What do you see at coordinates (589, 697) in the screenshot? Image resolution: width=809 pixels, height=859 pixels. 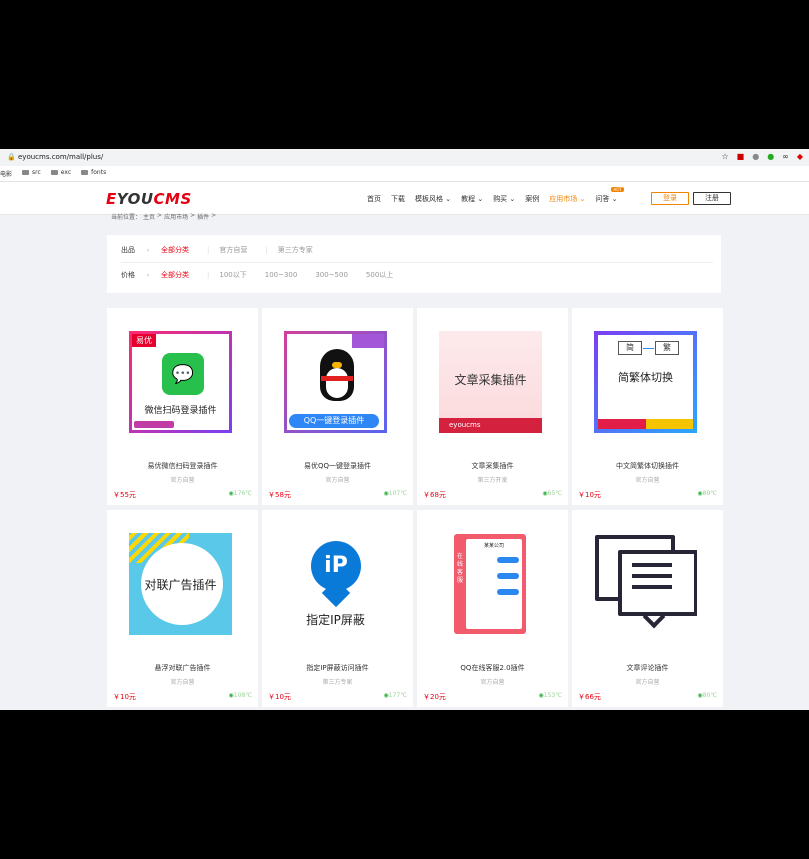 I see `product-price: ￥66元` at bounding box center [589, 697].